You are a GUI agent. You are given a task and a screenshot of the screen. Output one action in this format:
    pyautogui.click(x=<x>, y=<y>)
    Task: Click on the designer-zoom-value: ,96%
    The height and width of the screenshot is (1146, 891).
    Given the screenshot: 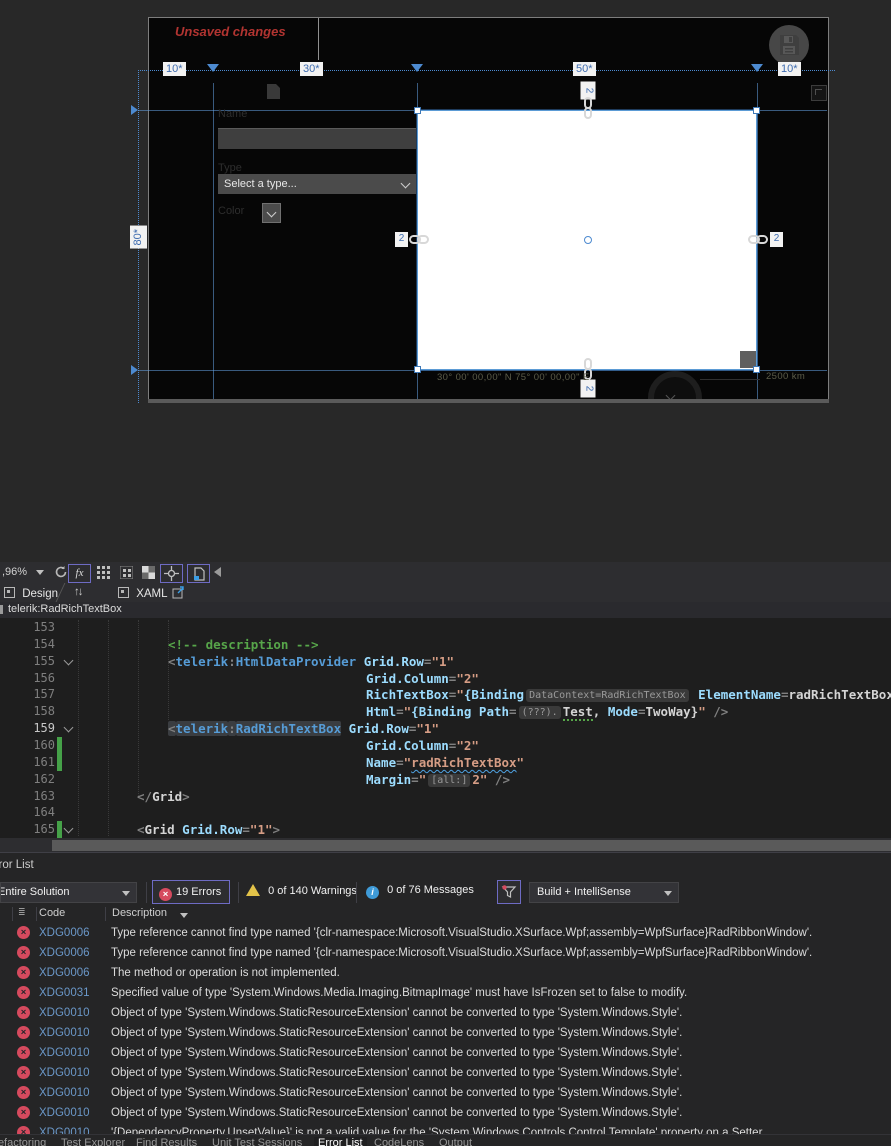 What is the action you would take?
    pyautogui.click(x=14, y=572)
    